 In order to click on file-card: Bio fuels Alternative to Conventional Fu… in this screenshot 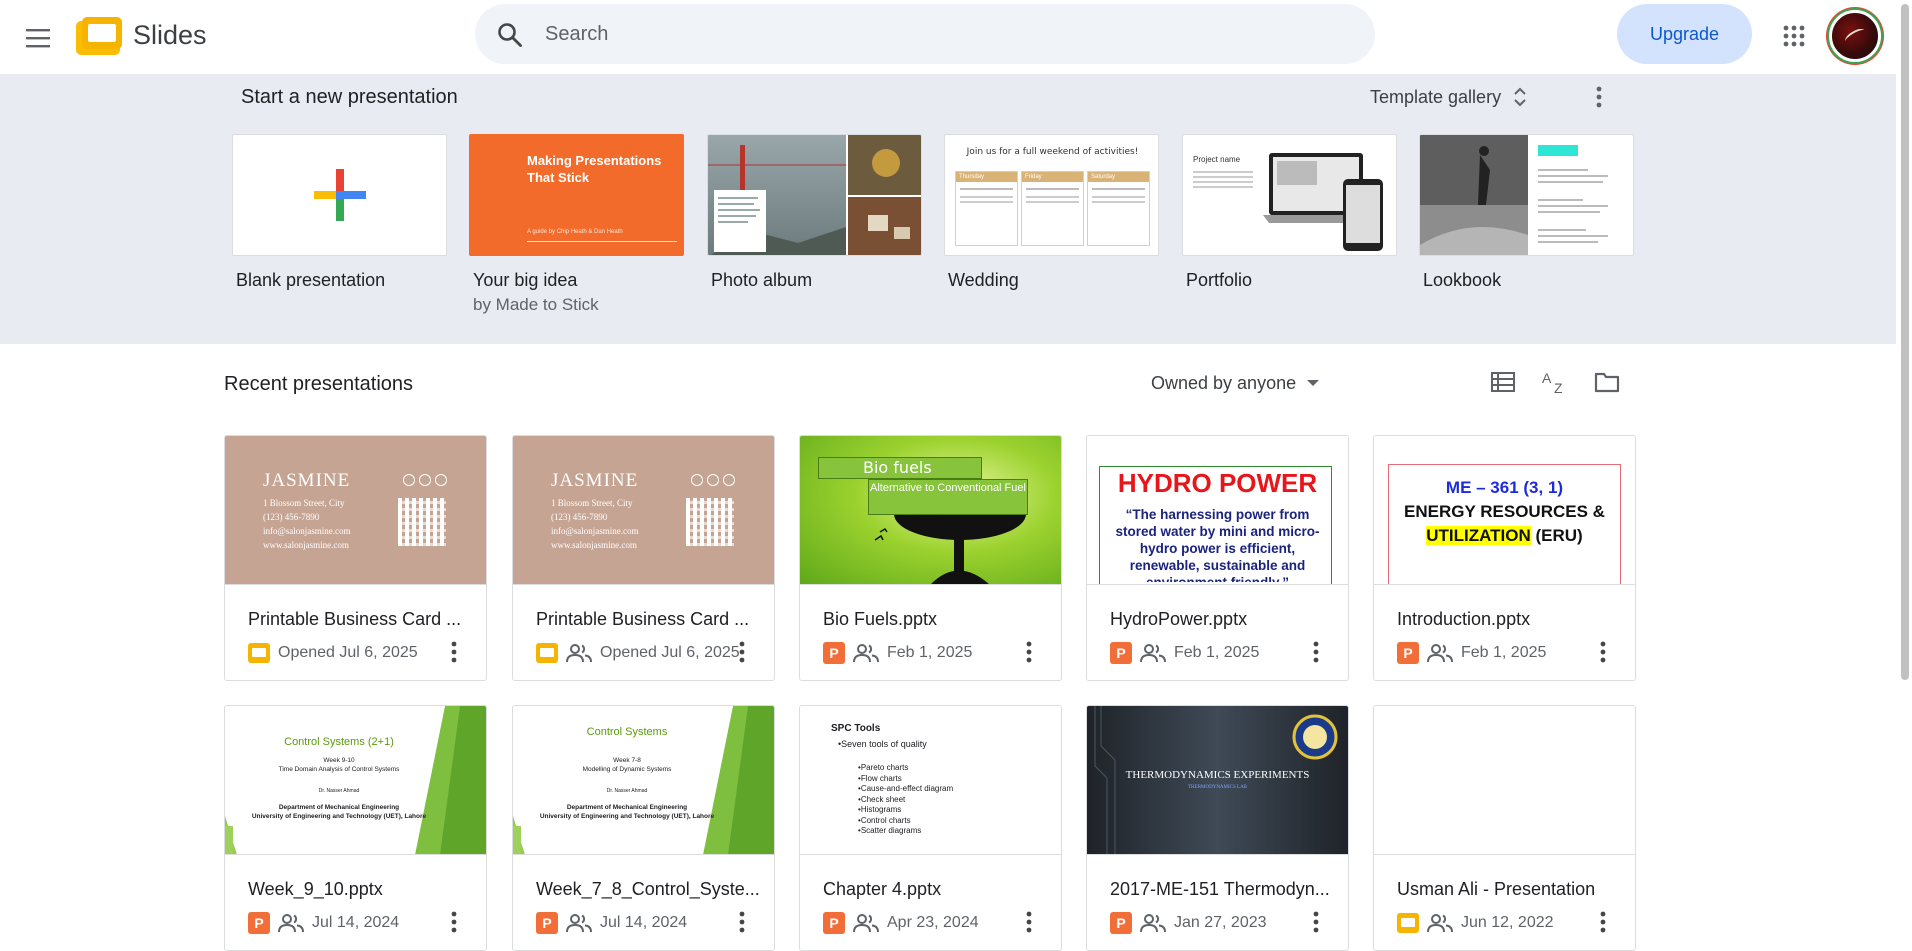, I will do `click(930, 558)`.